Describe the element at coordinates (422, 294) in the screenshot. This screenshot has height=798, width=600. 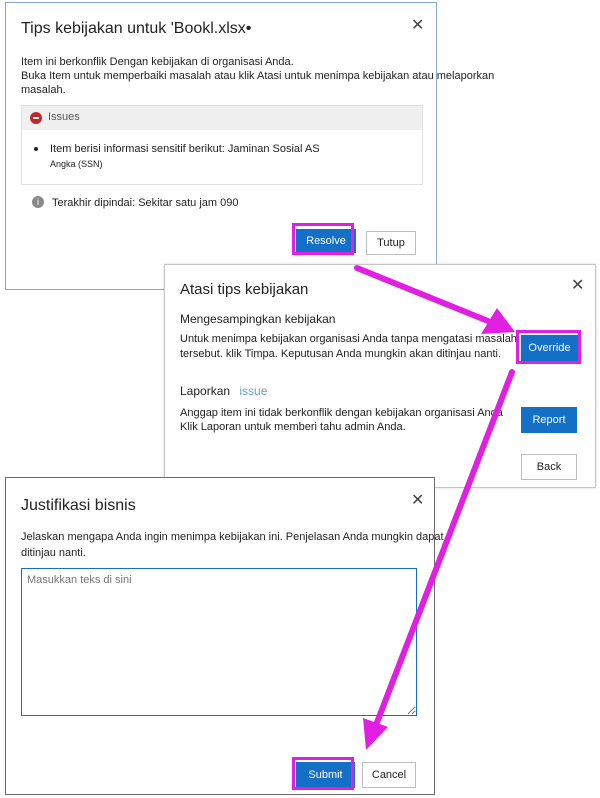
I see `arrow-resolve-to-override` at that location.